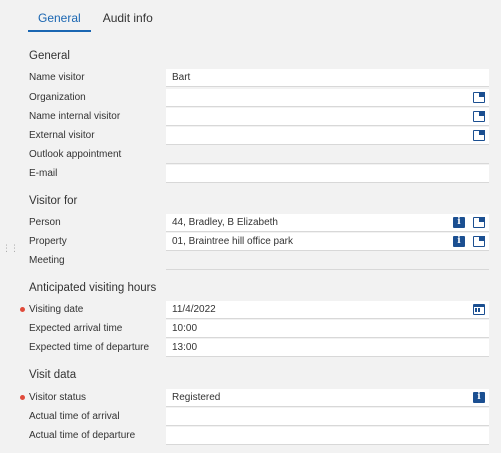 The width and height of the screenshot is (501, 453). Describe the element at coordinates (327, 436) in the screenshot. I see `actual-departure-field` at that location.